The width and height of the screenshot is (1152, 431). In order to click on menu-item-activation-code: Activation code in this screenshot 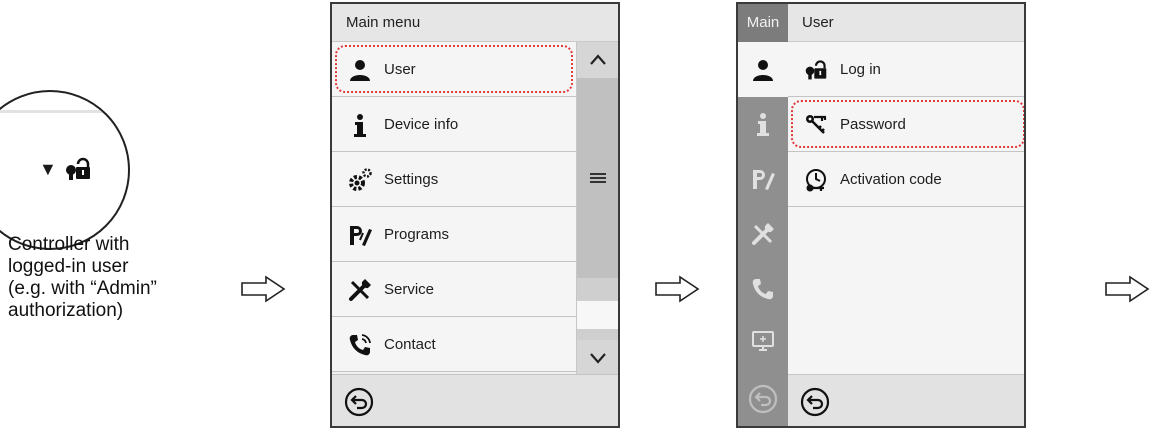, I will do `click(906, 179)`.